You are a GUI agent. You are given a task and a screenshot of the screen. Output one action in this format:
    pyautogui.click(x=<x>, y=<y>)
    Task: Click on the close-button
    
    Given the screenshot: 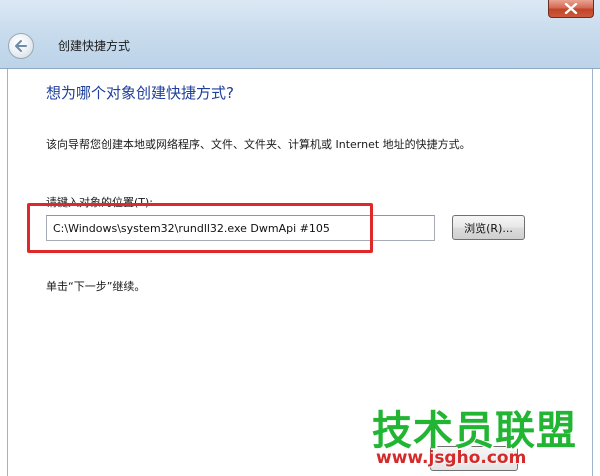 What is the action you would take?
    pyautogui.click(x=571, y=9)
    